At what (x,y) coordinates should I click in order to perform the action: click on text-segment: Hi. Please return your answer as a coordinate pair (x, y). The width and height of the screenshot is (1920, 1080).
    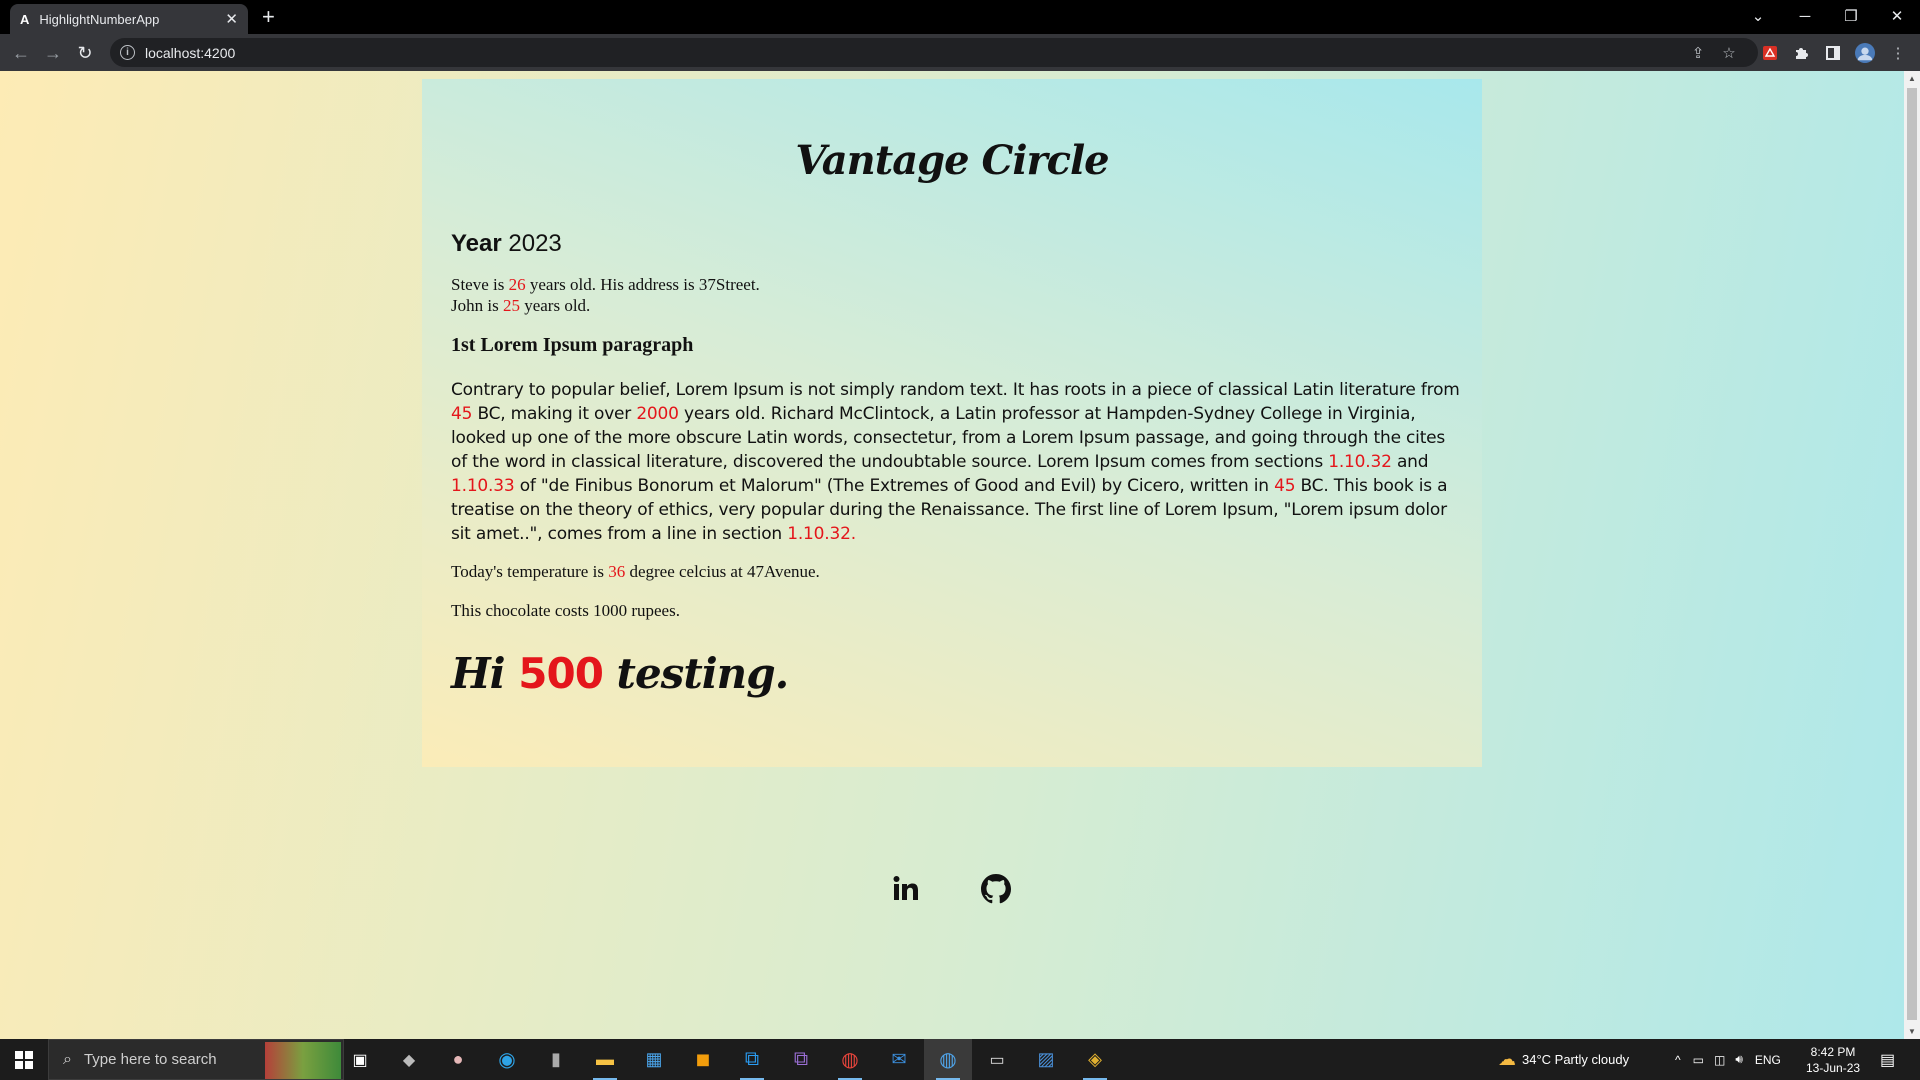
    Looking at the image, I should click on (485, 673).